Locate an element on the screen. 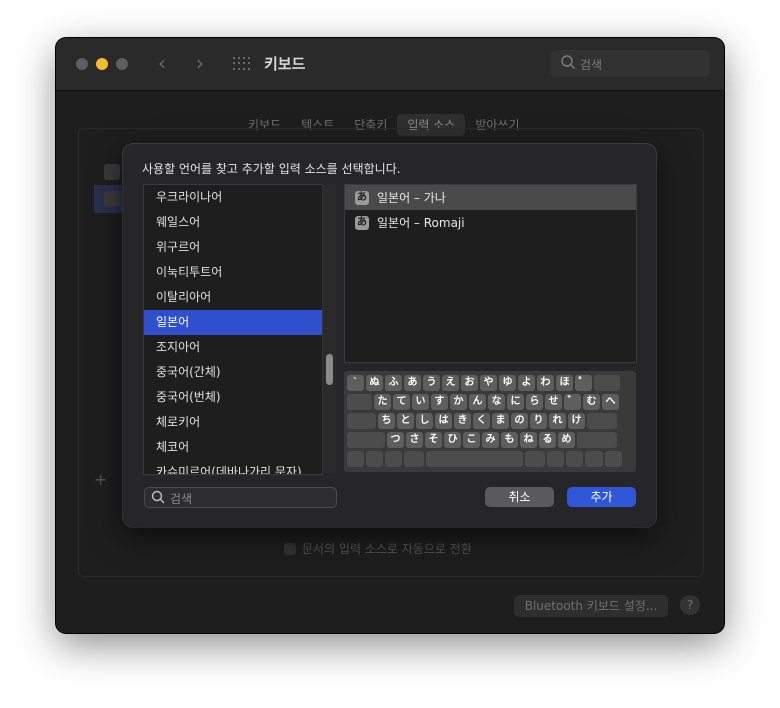 The image size is (780, 708). add-input-source-icon: + is located at coordinates (100, 479).